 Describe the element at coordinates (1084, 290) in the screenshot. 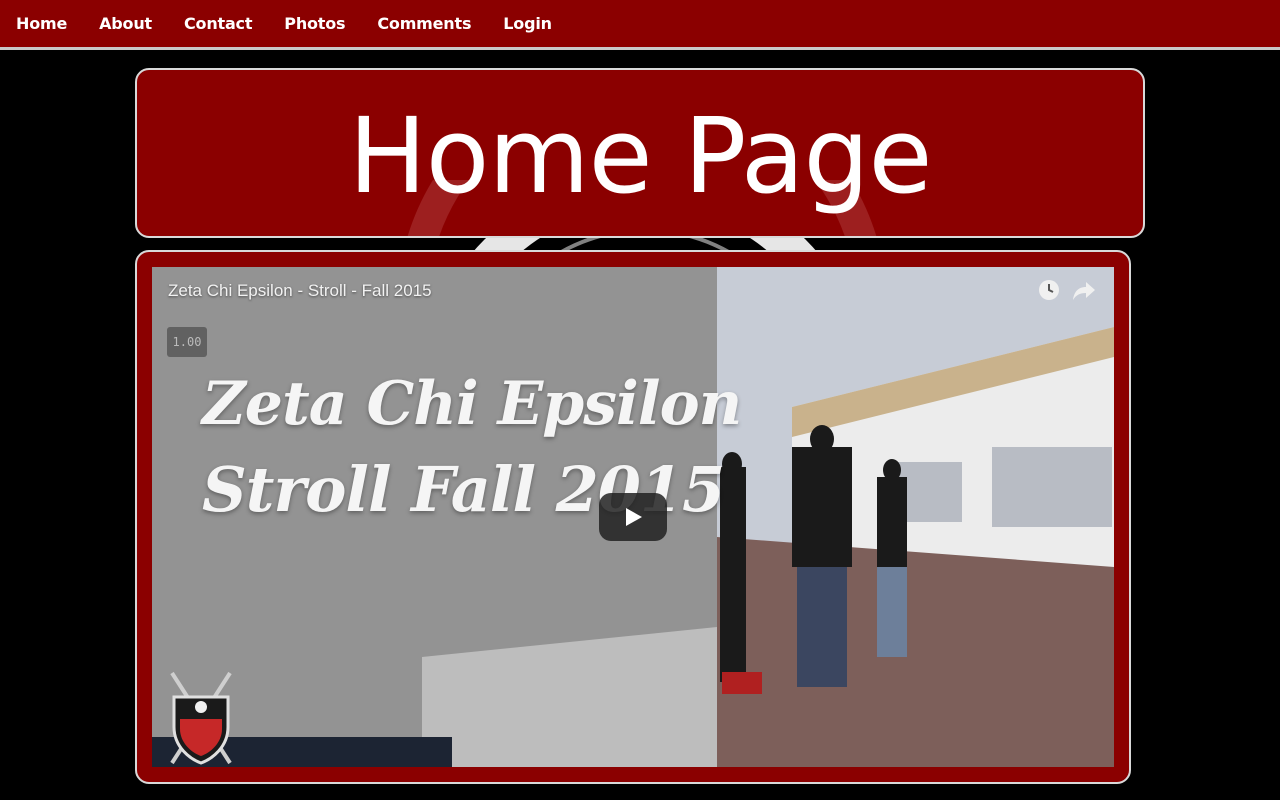

I see `share-icon` at that location.